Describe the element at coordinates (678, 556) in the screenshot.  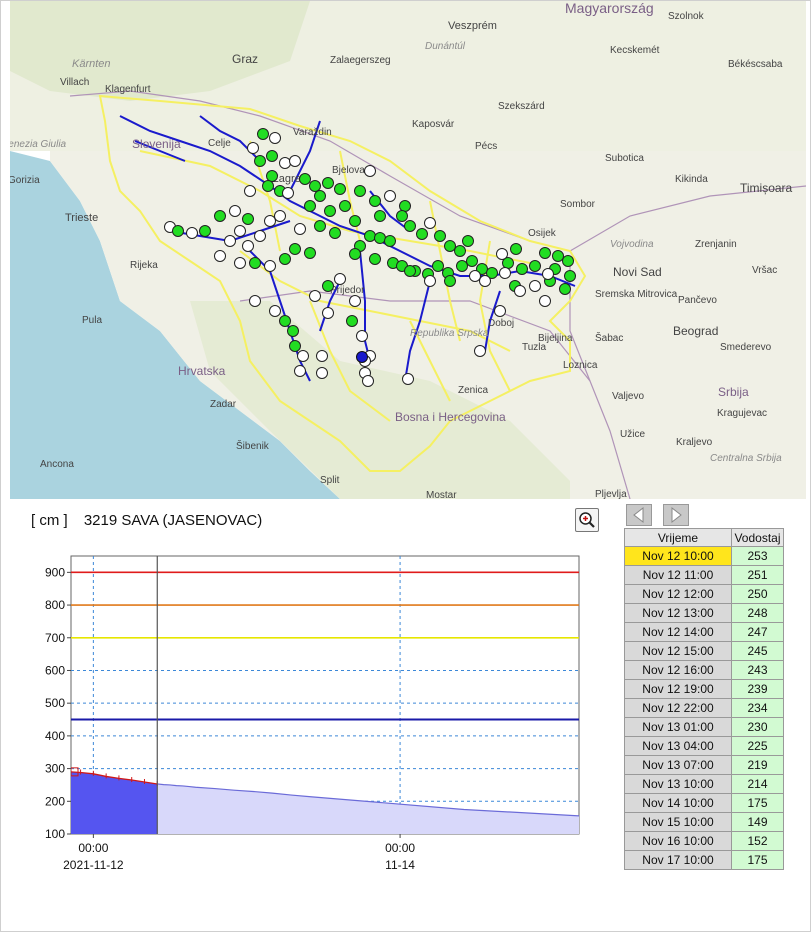
I see `row-time: Nov 12 10:00` at that location.